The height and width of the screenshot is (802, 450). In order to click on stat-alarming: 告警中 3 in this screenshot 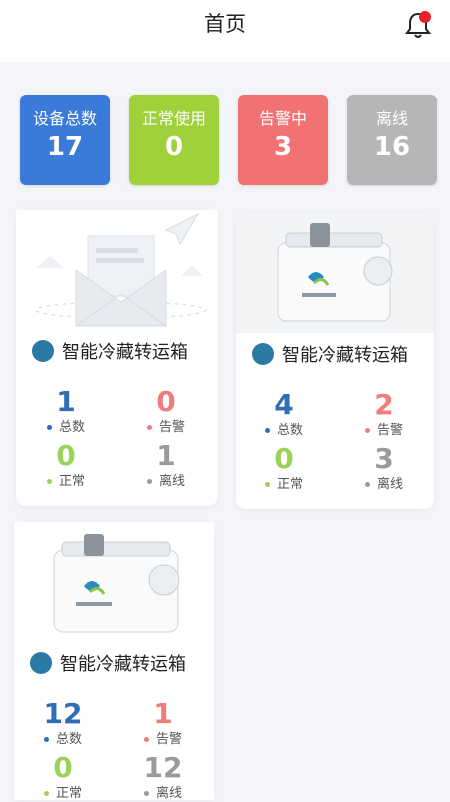, I will do `click(283, 140)`.